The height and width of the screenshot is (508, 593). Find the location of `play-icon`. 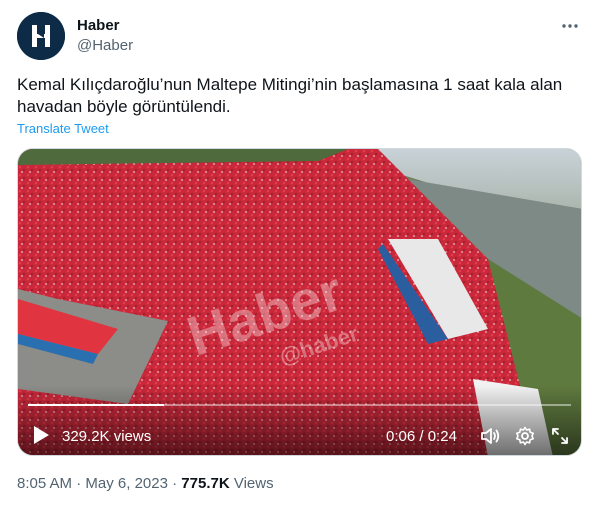

play-icon is located at coordinates (41, 435).